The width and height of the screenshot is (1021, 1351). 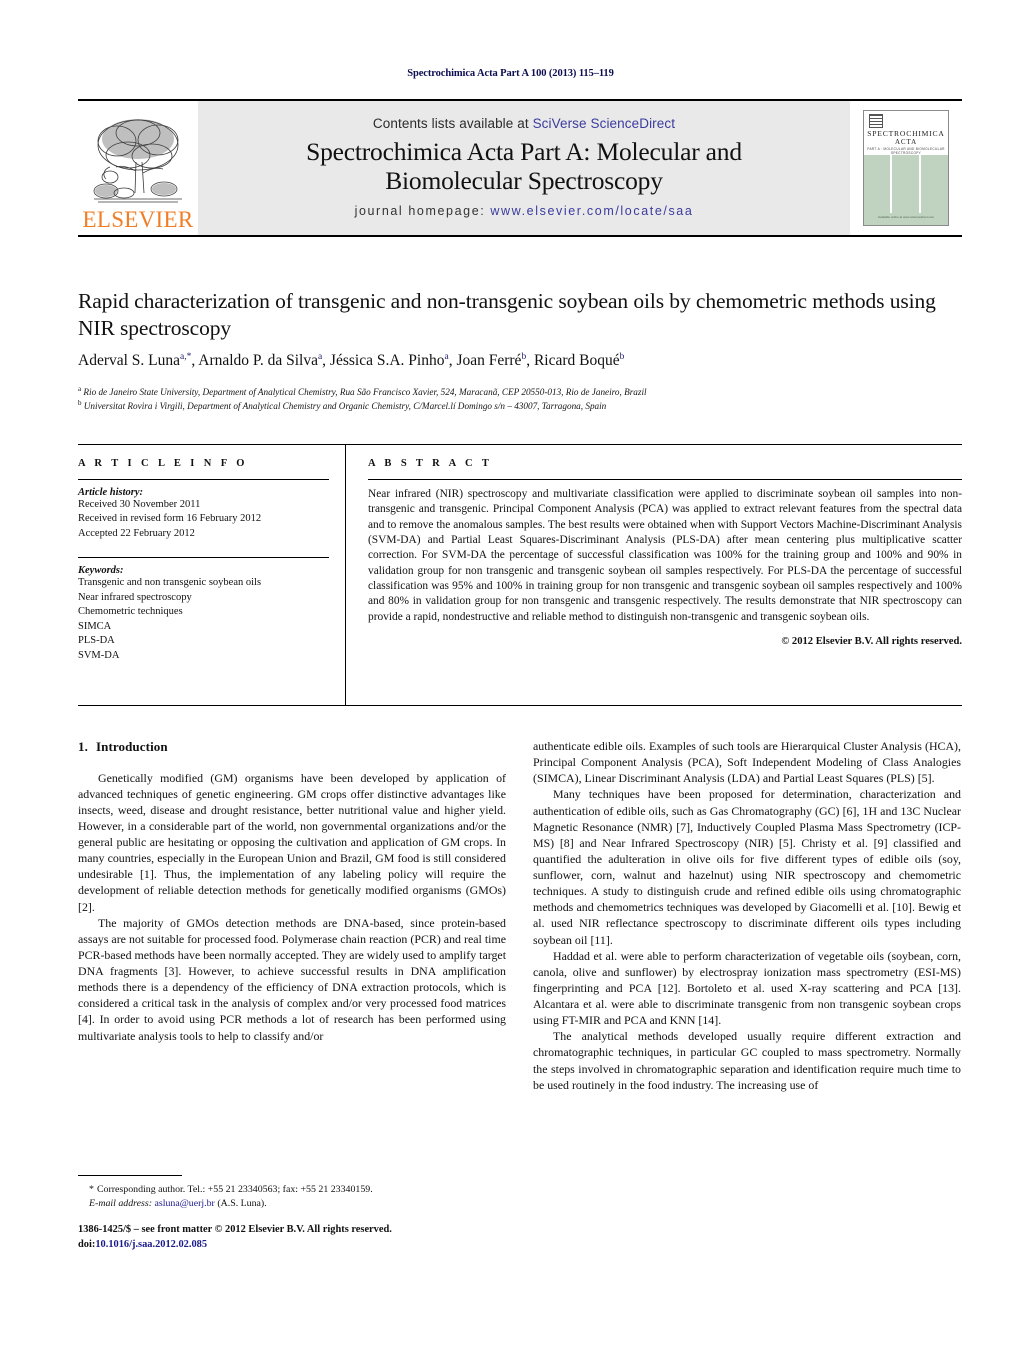 I want to click on author-name: Jéssica S.A. Pinho, so click(x=387, y=361).